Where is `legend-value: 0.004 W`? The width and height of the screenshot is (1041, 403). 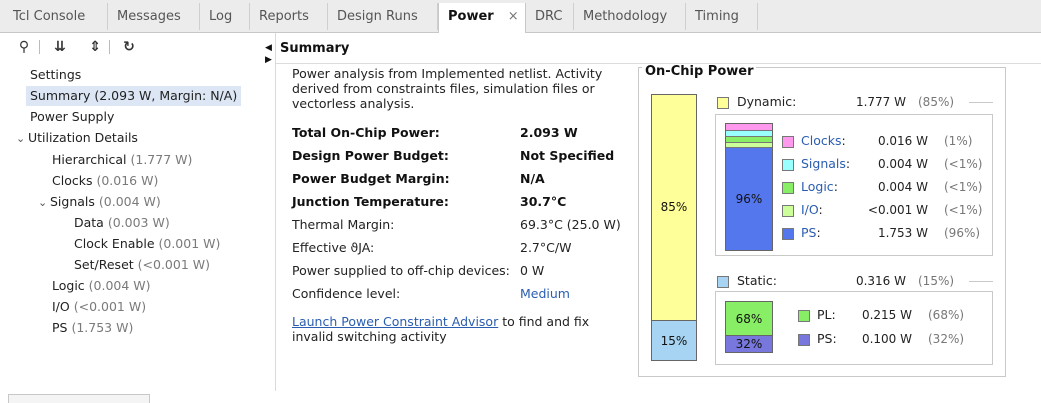 legend-value: 0.004 W is located at coordinates (902, 187).